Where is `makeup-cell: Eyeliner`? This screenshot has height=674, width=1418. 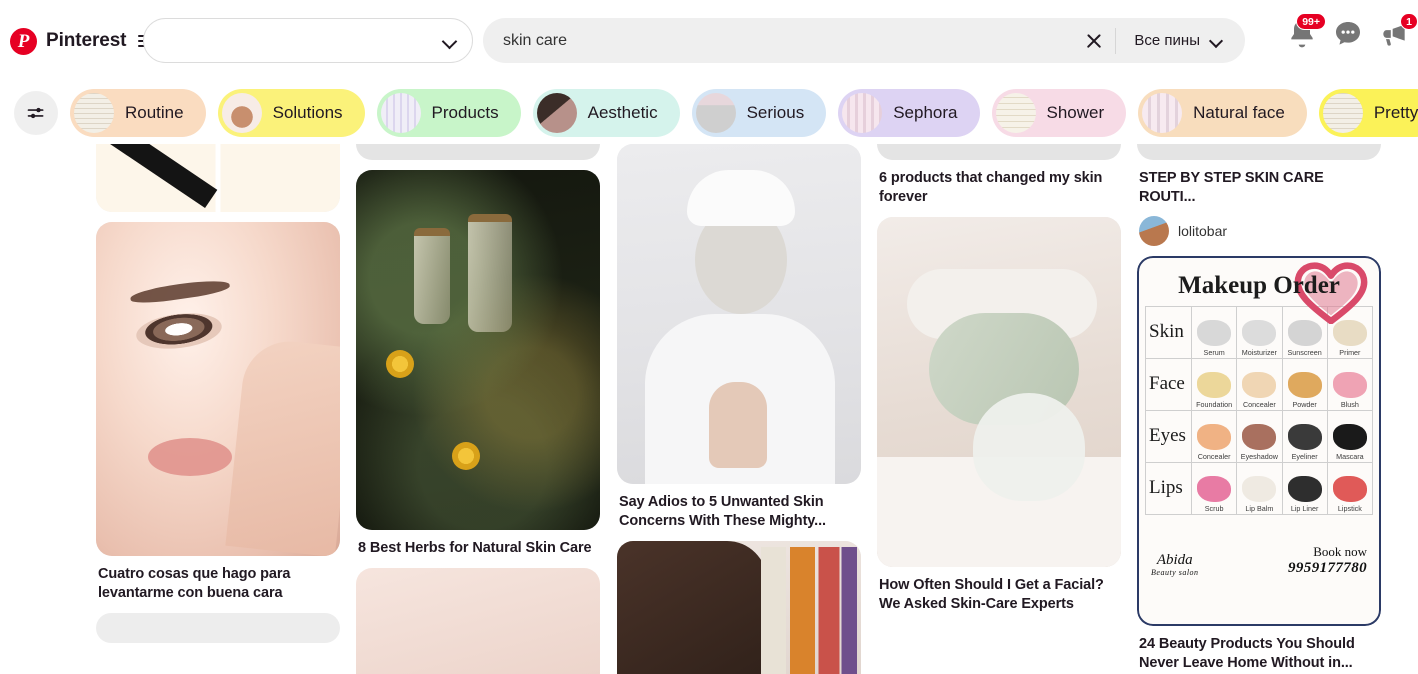
makeup-cell: Eyeliner is located at coordinates (1304, 437).